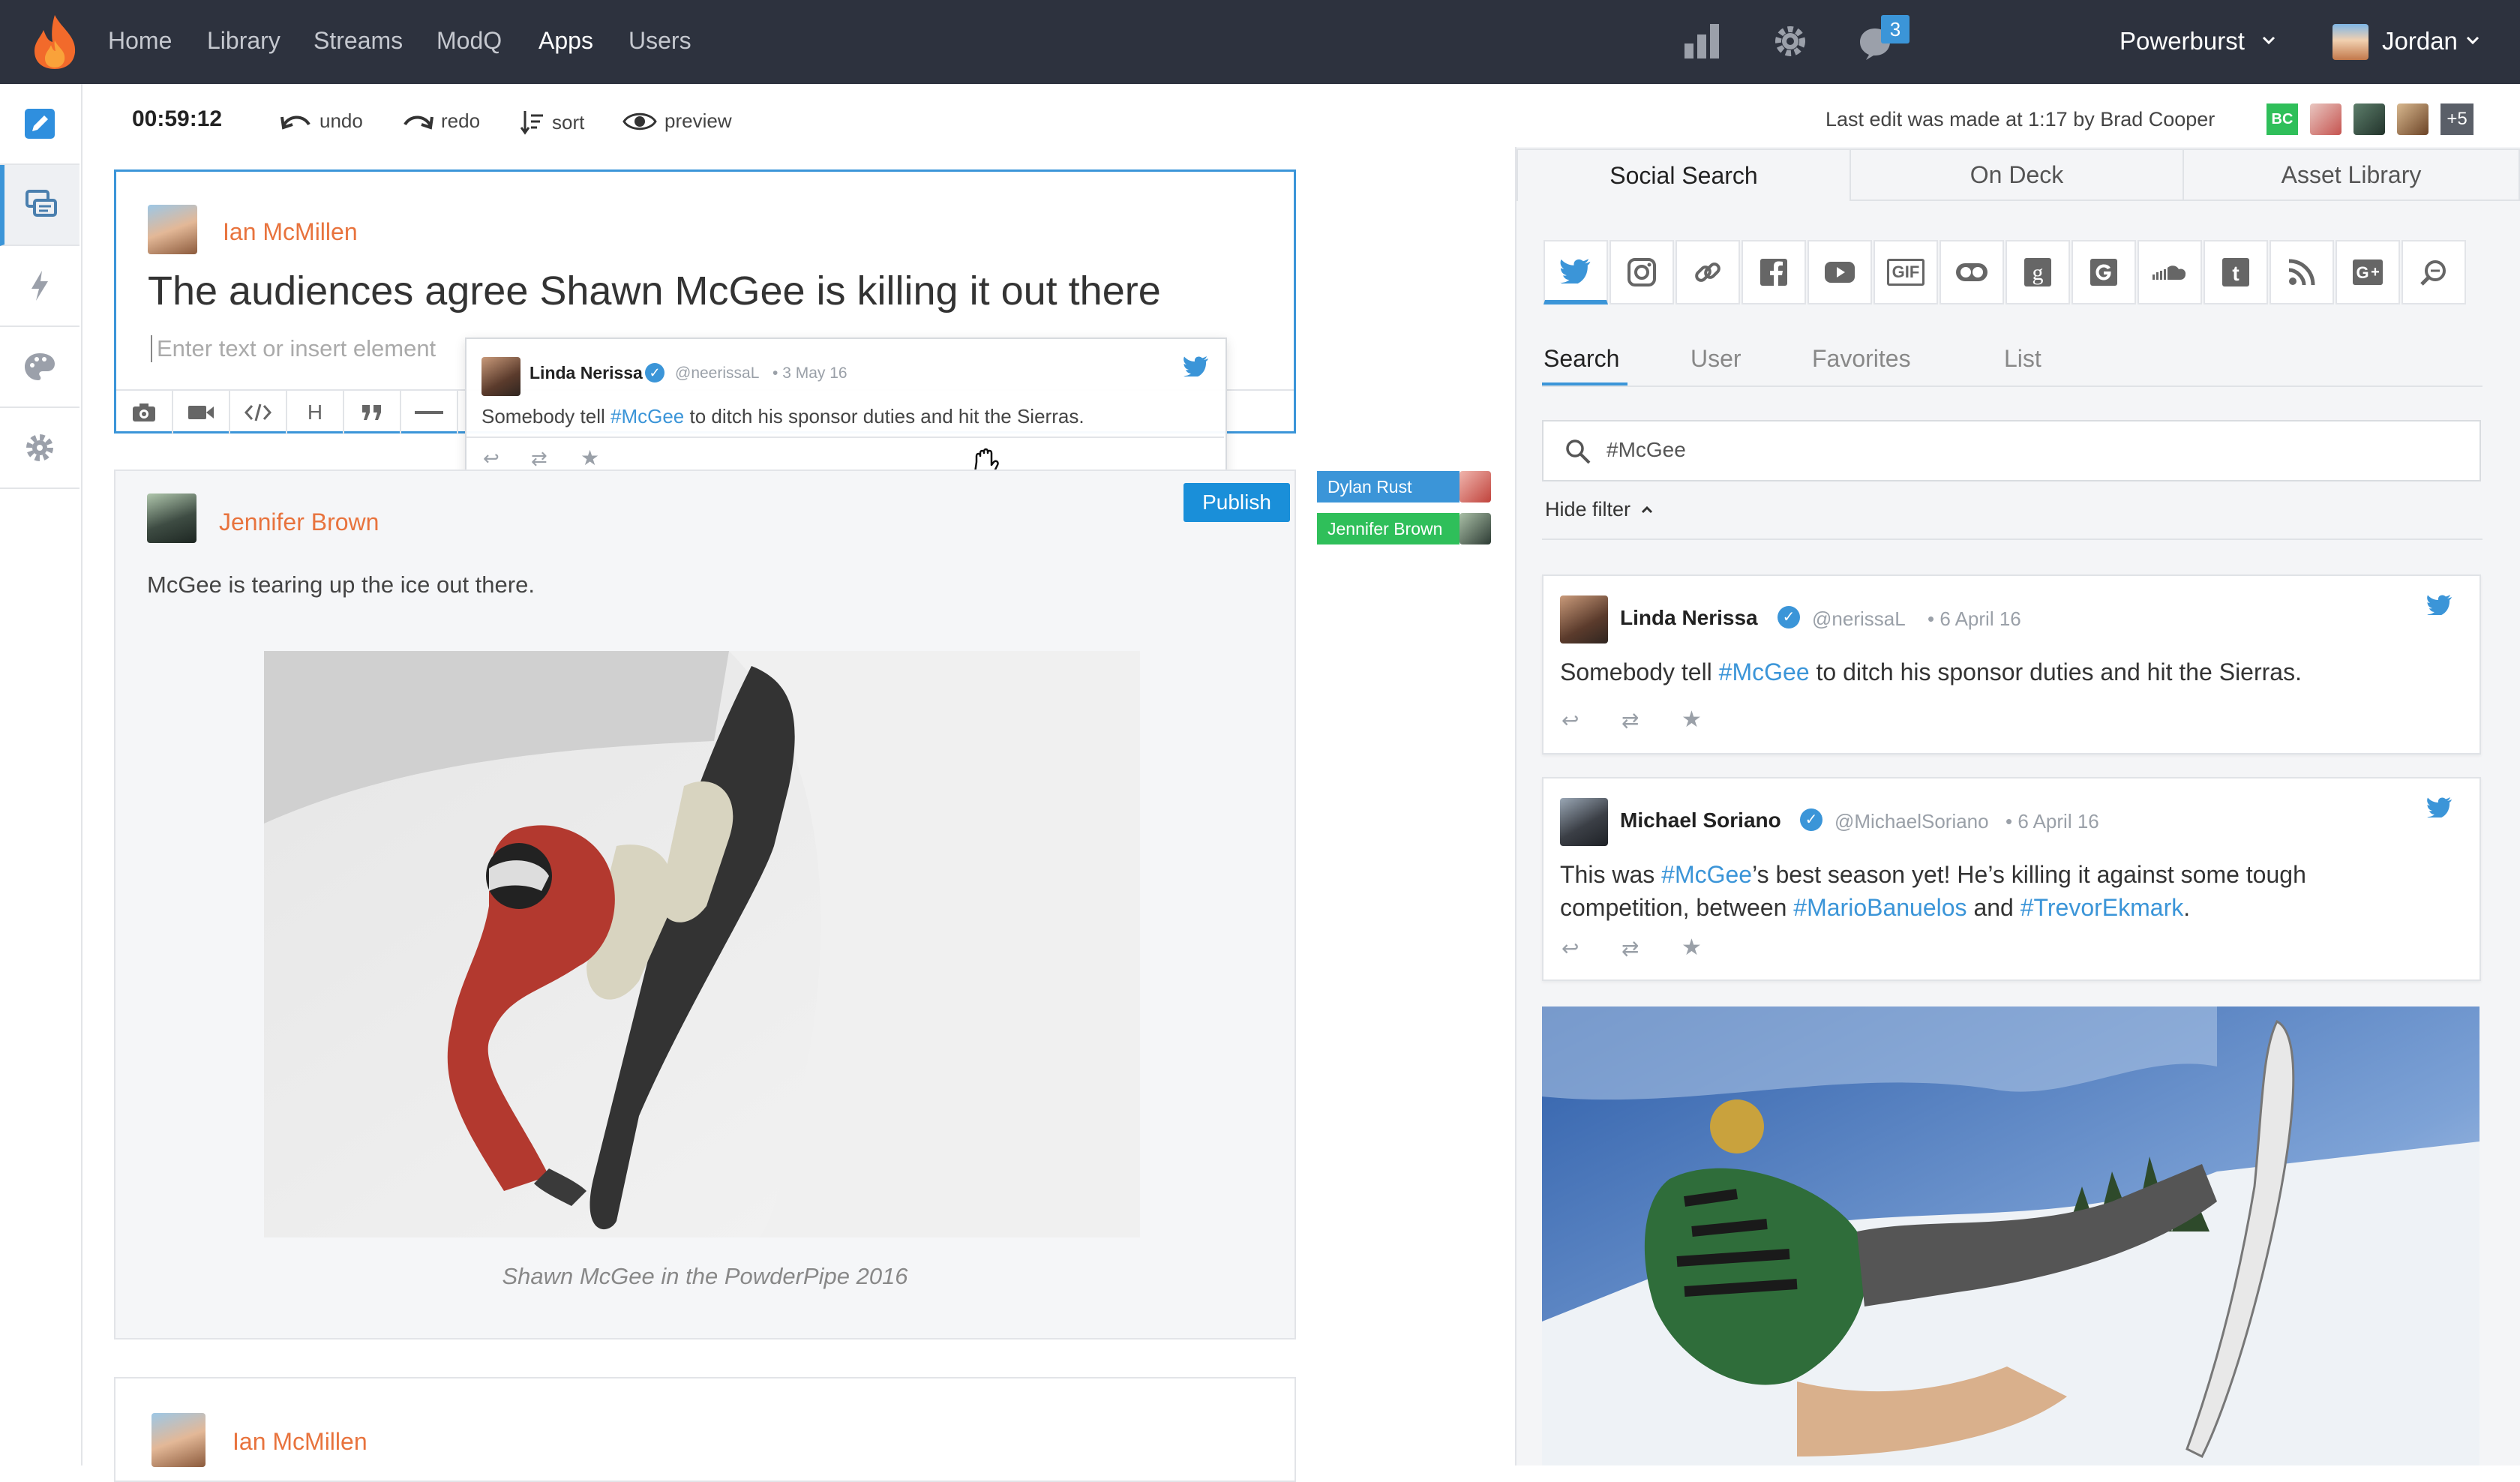  Describe the element at coordinates (299, 522) in the screenshot. I see `post-author-name: Jennifer Brown` at that location.